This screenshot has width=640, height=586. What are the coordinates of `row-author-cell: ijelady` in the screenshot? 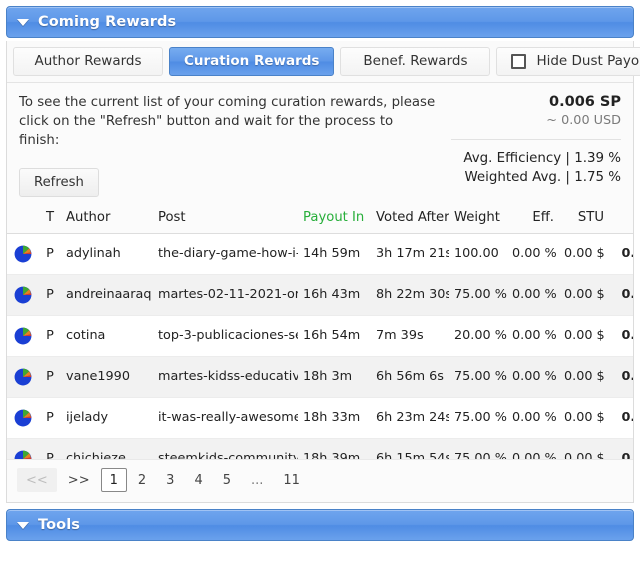 It's located at (107, 418).